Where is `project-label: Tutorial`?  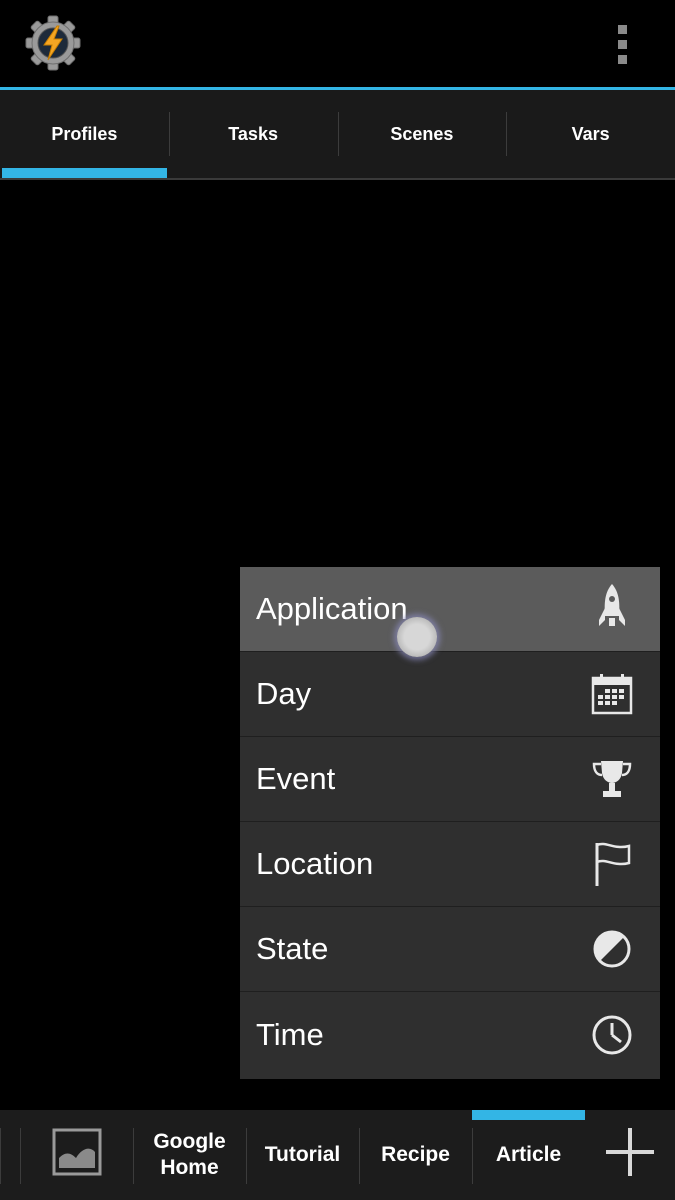
project-label: Tutorial is located at coordinates (302, 1154).